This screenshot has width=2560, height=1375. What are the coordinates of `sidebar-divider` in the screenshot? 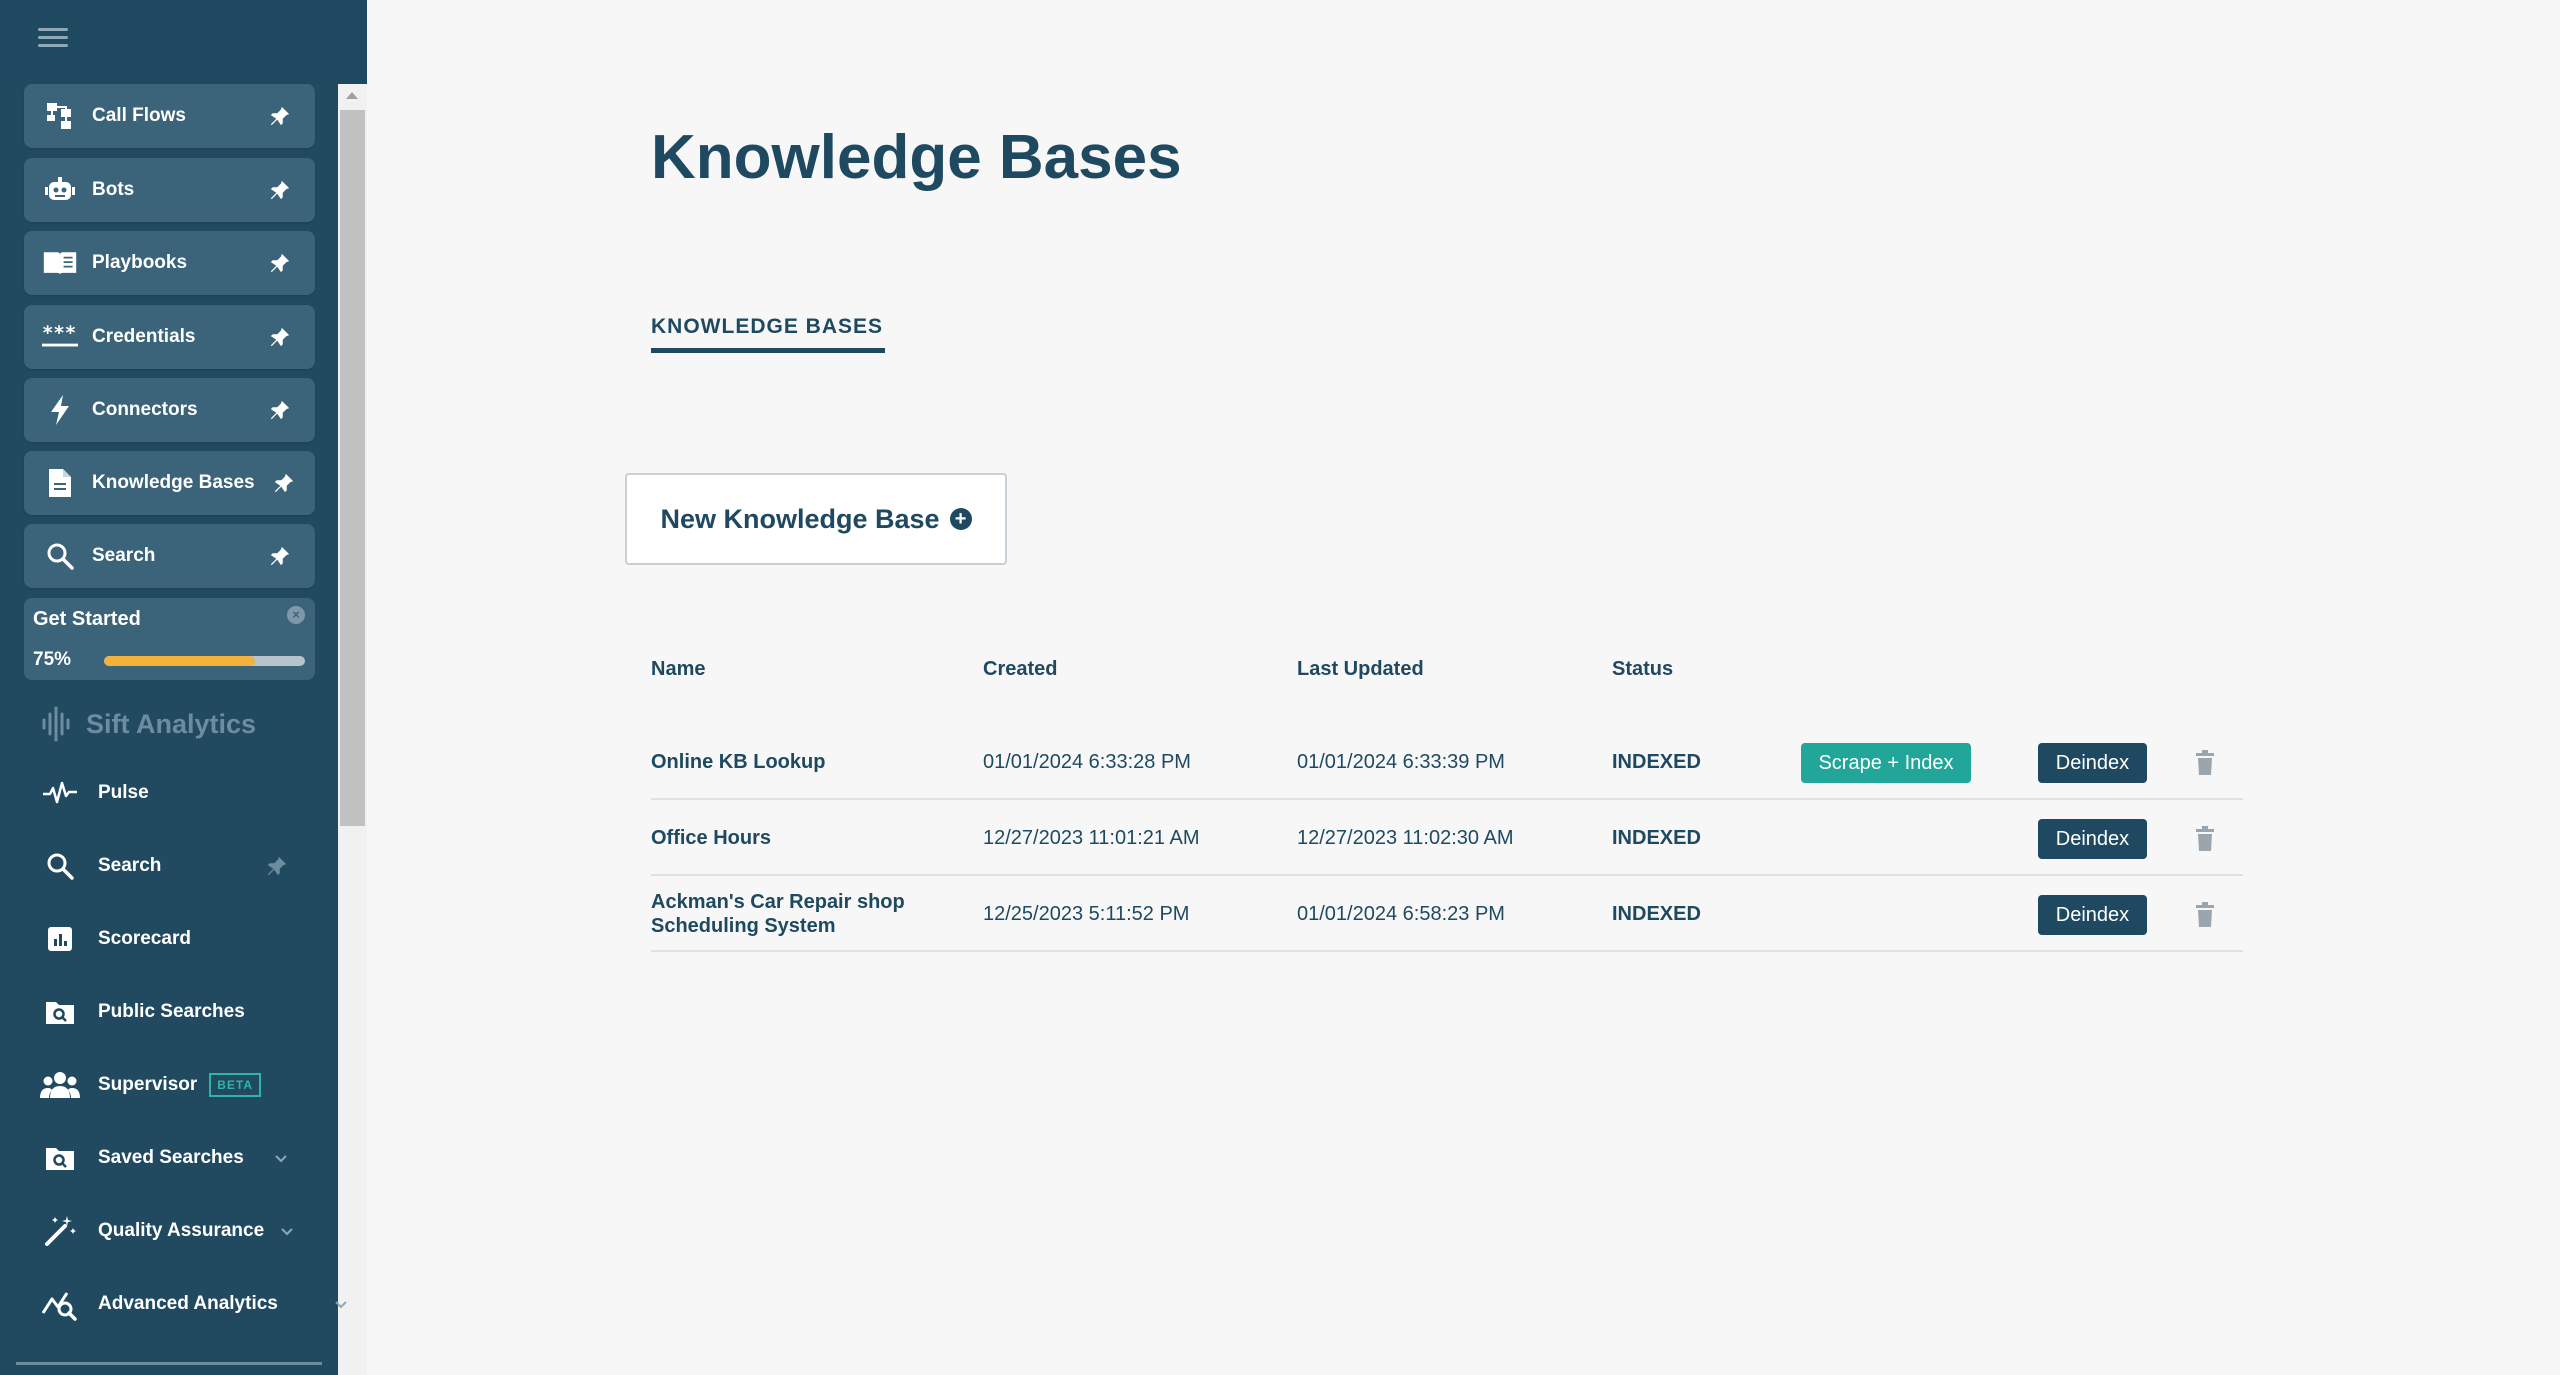 It's located at (169, 1363).